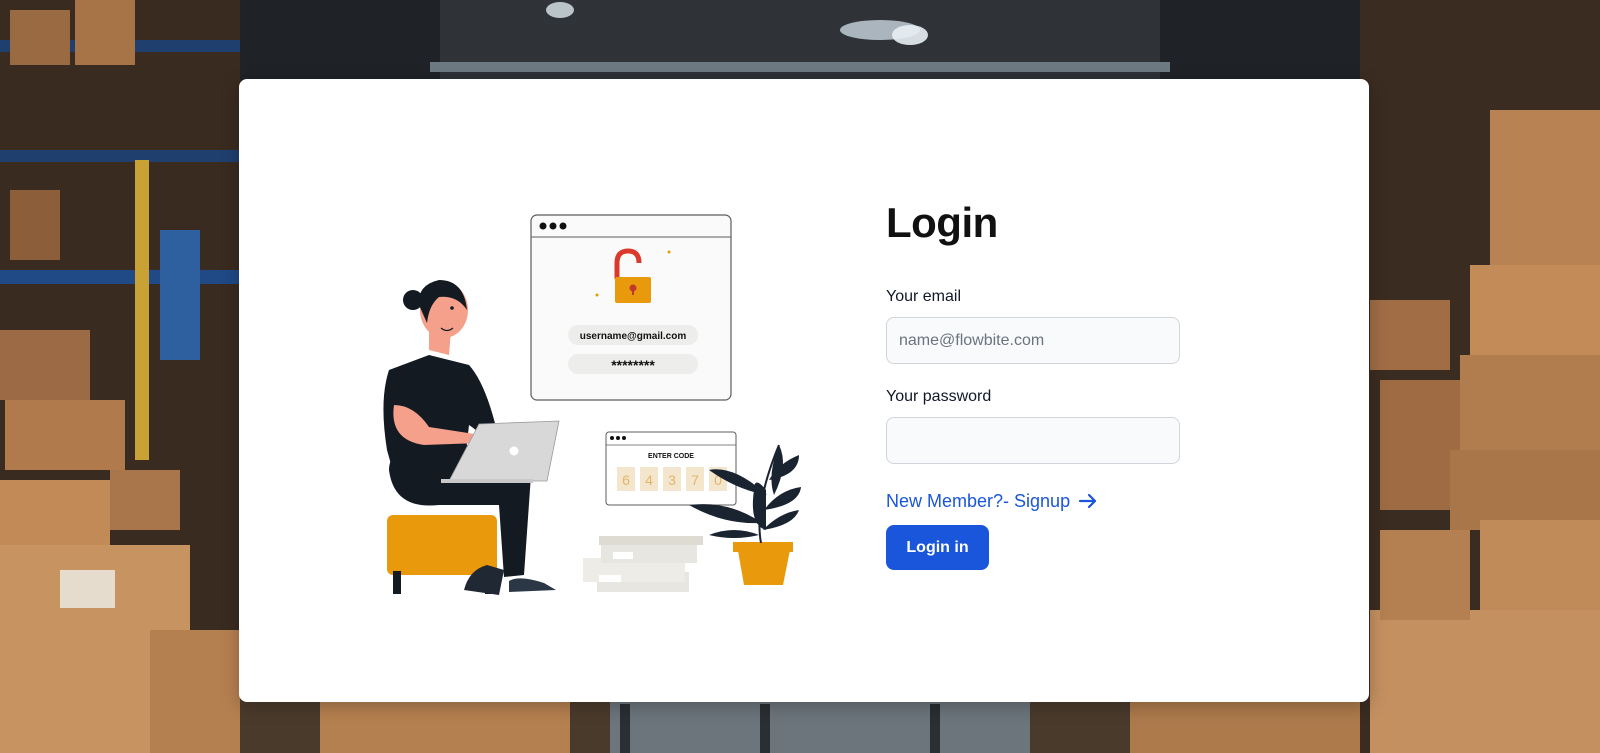 The width and height of the screenshot is (1600, 753). I want to click on code-digit: 6, so click(626, 480).